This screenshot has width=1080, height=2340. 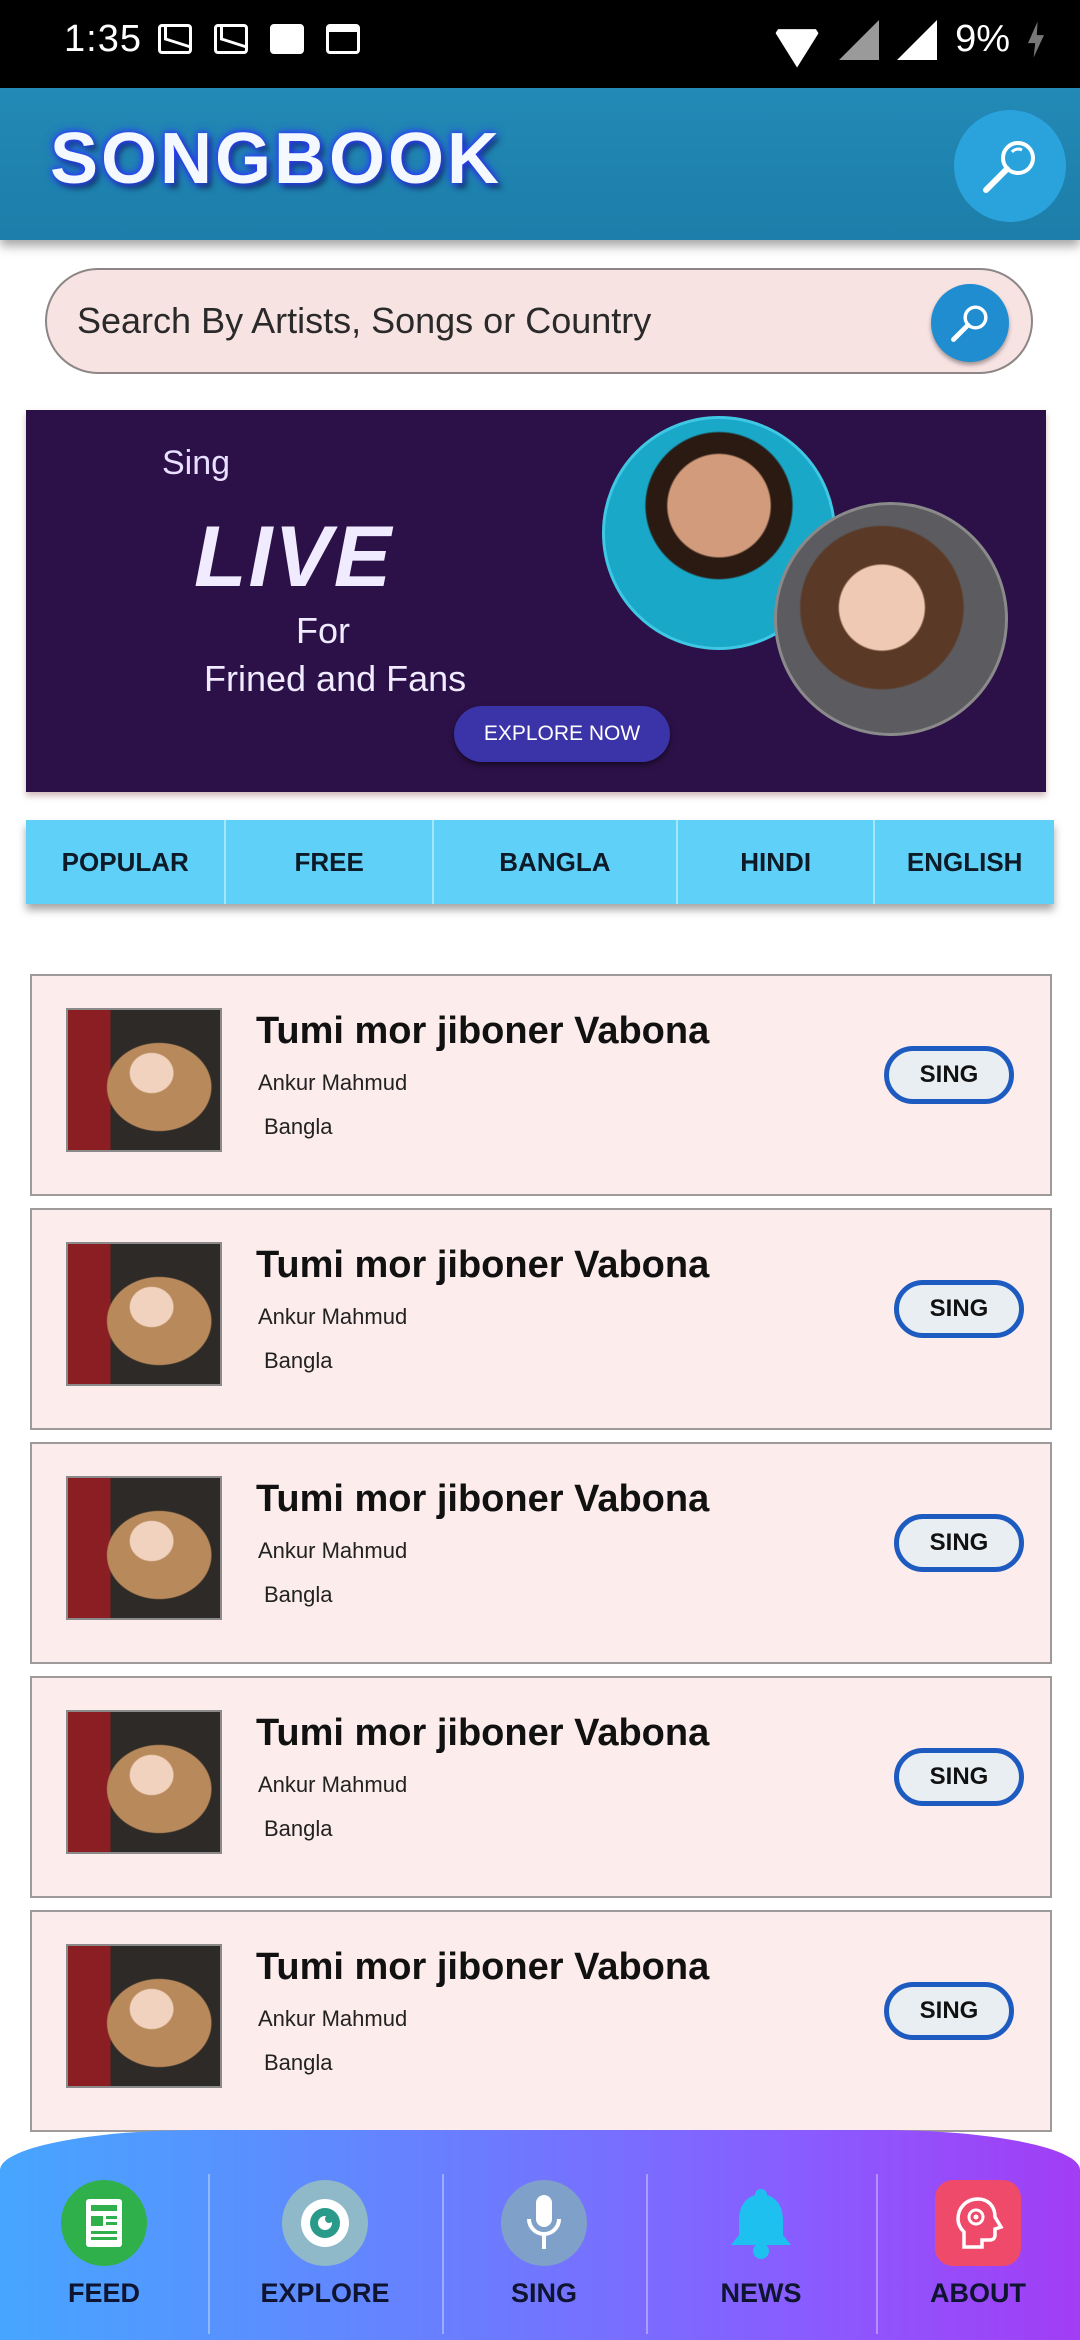 I want to click on header-search-button, so click(x=1010, y=166).